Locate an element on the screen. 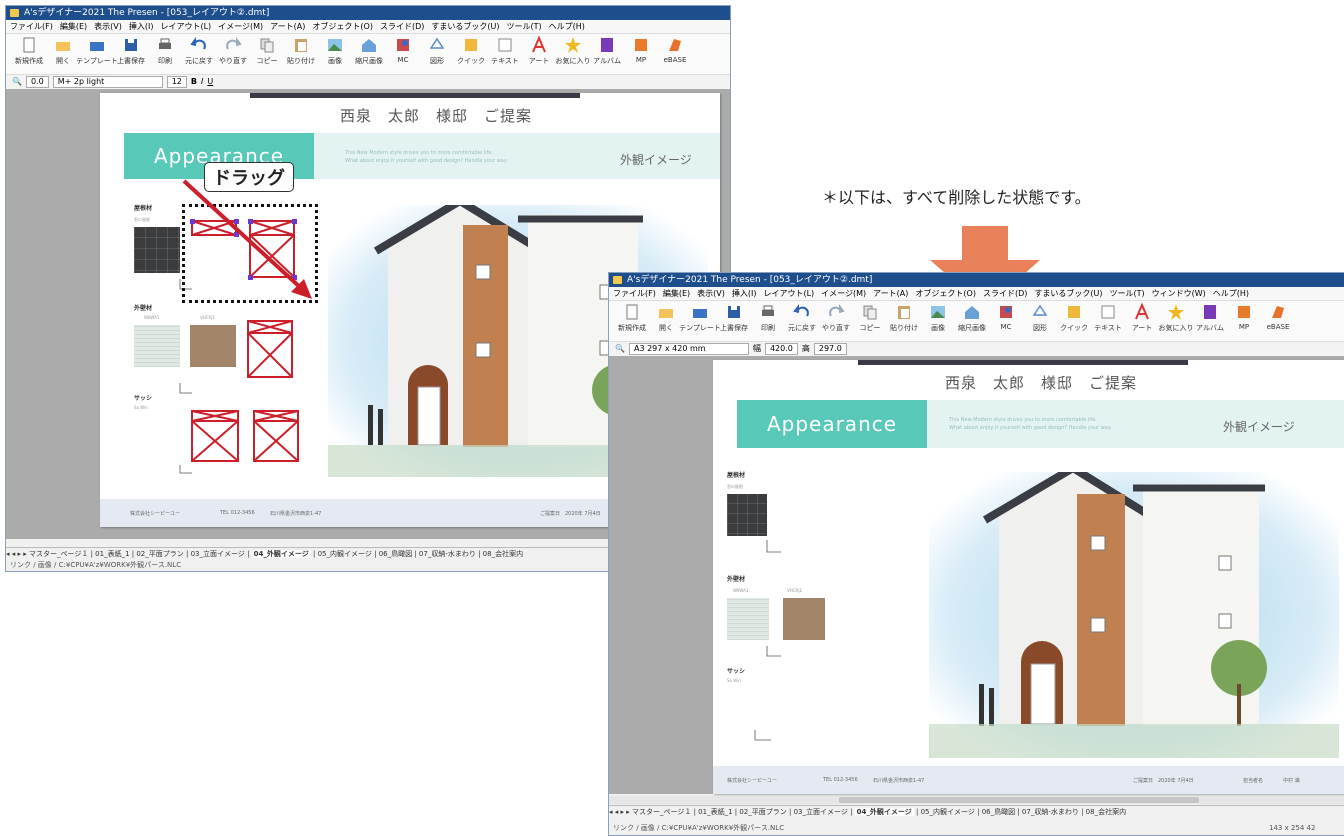 The image size is (1344, 836). bold-button: B is located at coordinates (194, 82).